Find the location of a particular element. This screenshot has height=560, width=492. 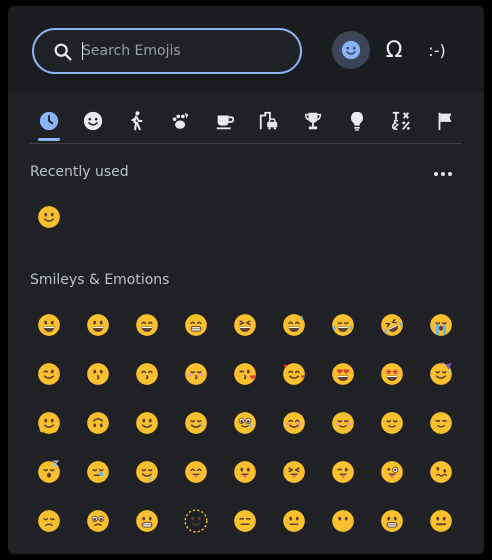

tab-objects is located at coordinates (357, 121).